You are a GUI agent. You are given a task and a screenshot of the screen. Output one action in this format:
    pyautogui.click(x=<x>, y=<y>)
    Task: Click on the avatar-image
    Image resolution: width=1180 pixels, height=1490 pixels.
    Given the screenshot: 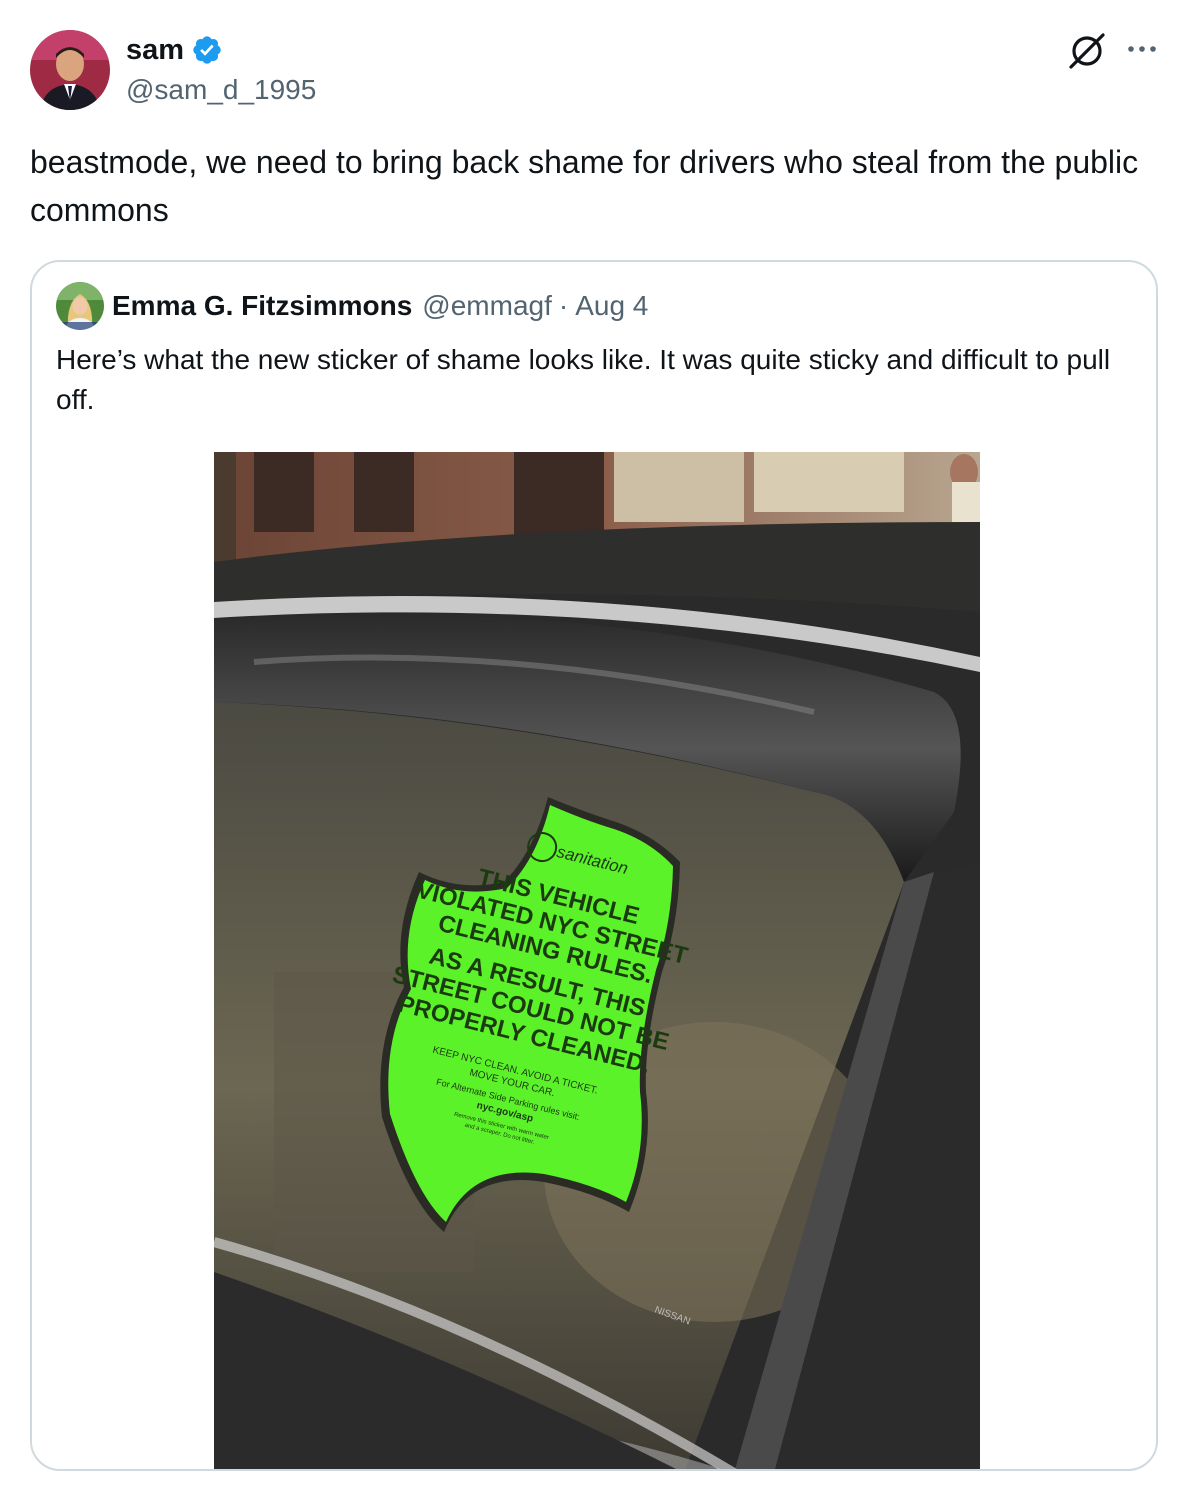 What is the action you would take?
    pyautogui.click(x=70, y=70)
    